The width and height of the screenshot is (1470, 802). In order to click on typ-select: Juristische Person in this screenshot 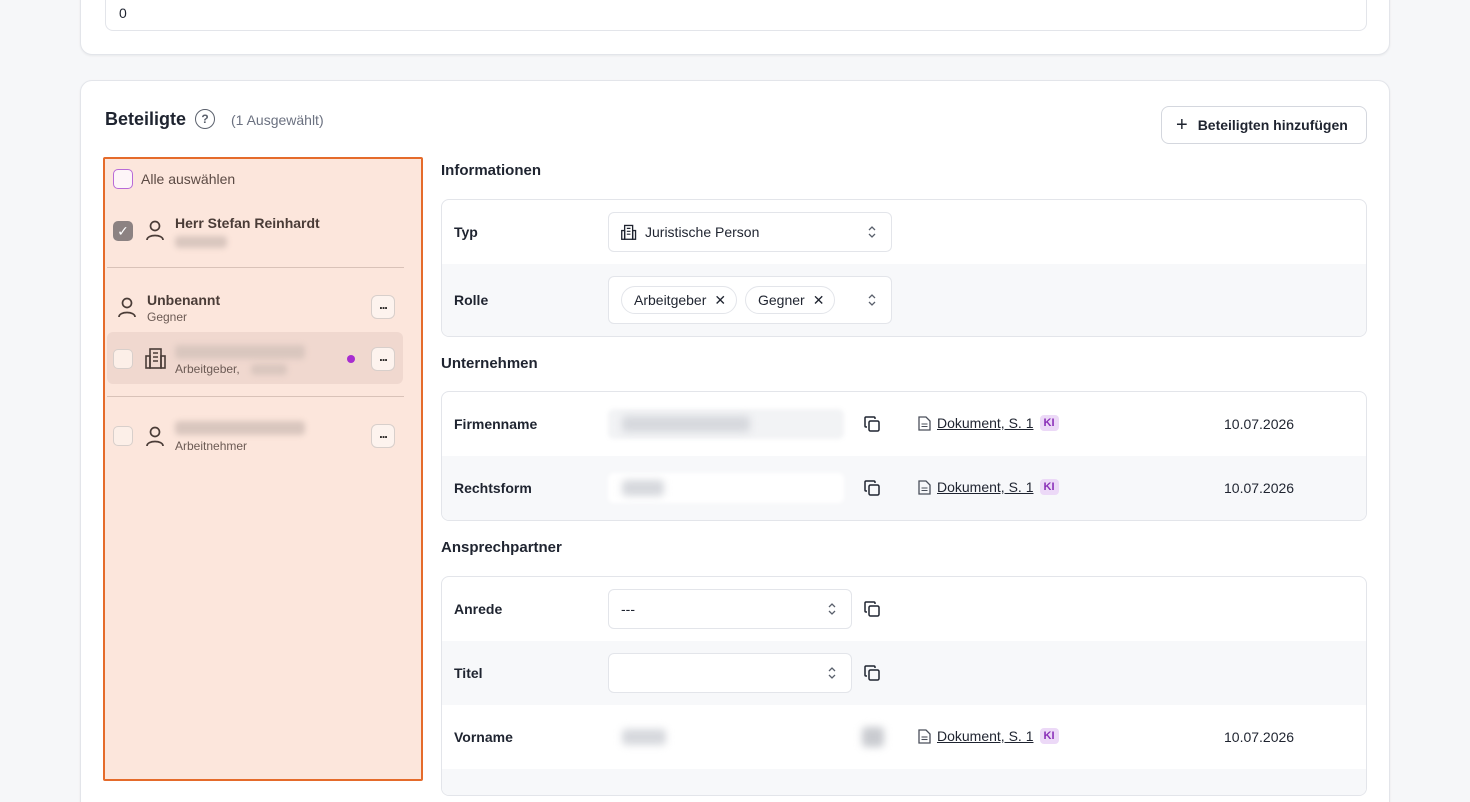, I will do `click(750, 232)`.